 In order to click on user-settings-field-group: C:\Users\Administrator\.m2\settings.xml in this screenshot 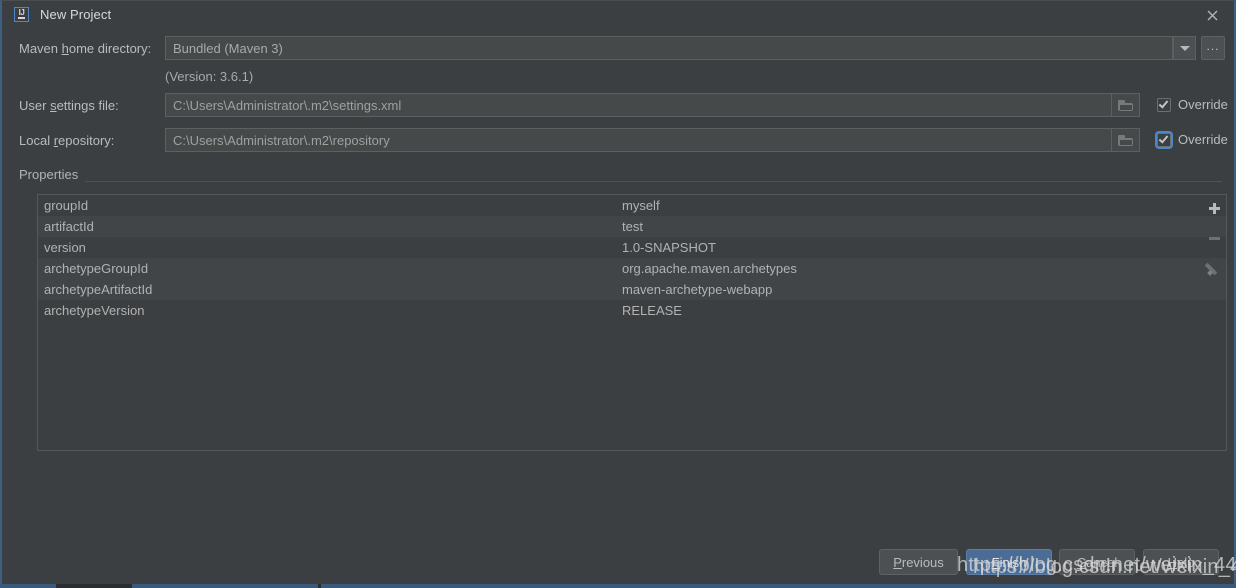, I will do `click(652, 105)`.